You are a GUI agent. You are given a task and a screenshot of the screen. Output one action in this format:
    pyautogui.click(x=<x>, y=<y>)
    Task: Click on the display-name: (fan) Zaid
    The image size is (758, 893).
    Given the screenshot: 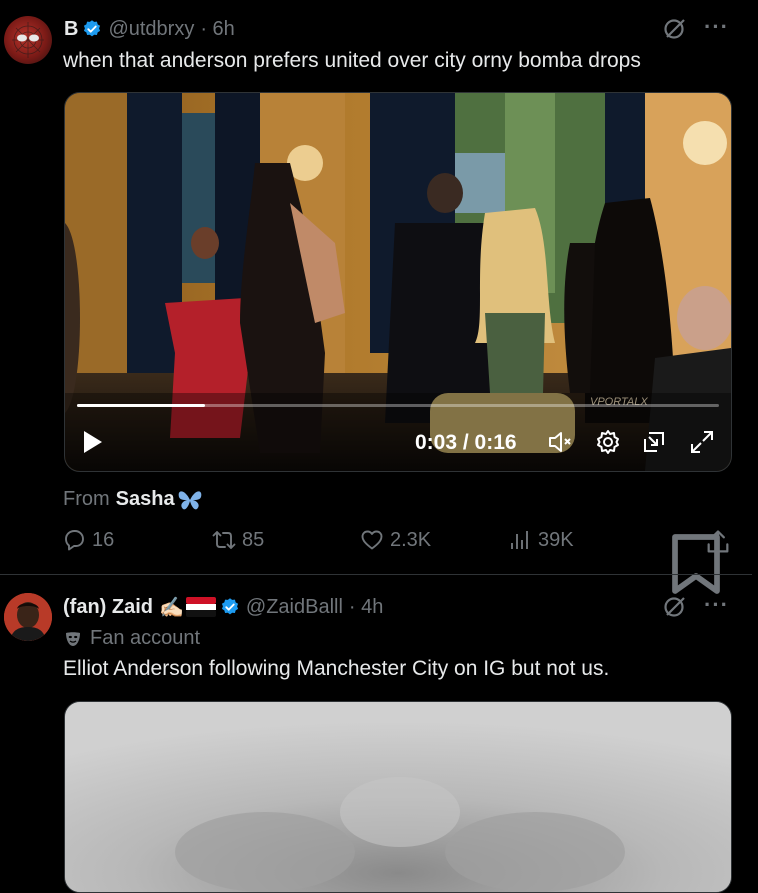 What is the action you would take?
    pyautogui.click(x=108, y=607)
    